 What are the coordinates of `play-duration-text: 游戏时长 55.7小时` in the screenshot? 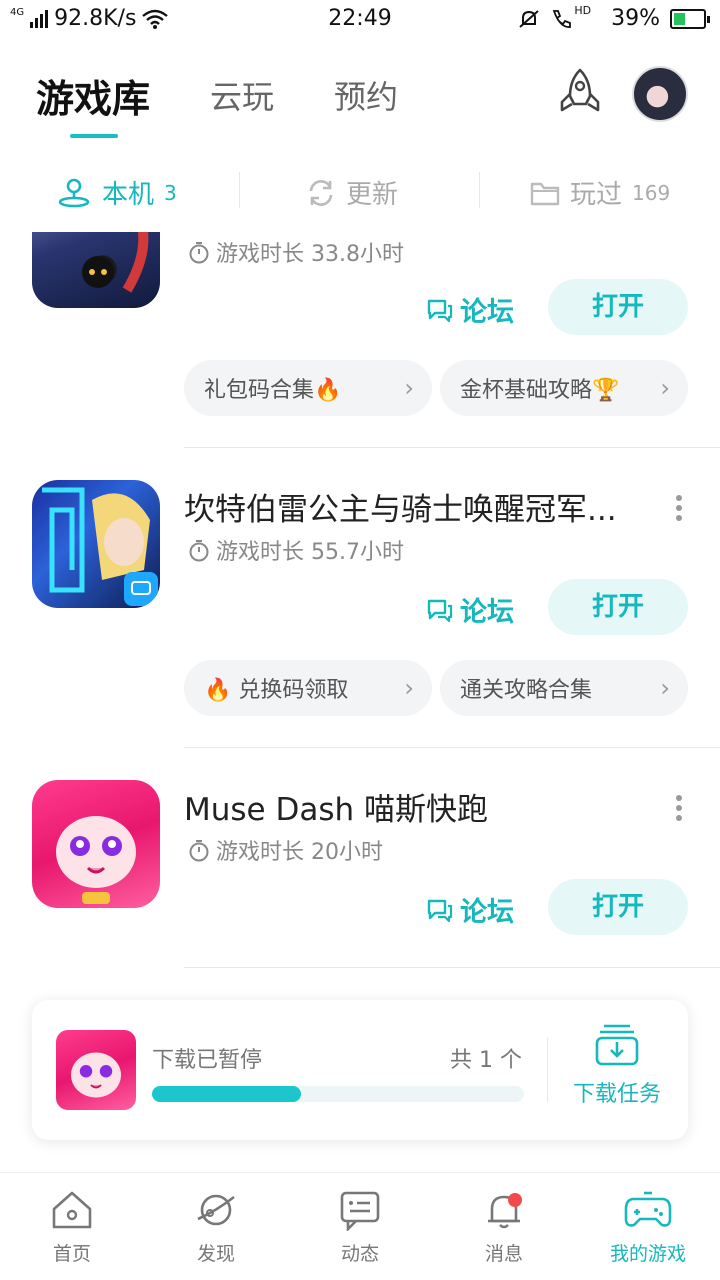 It's located at (310, 552).